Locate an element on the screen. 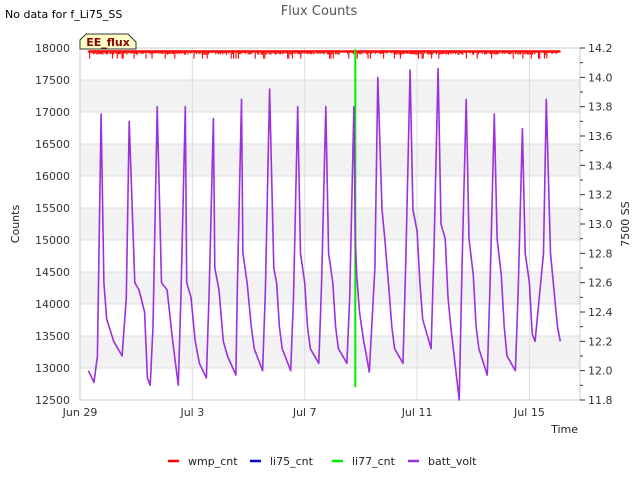 The width and height of the screenshot is (640, 480). ee-flux-badge: EE_flux is located at coordinates (108, 41).